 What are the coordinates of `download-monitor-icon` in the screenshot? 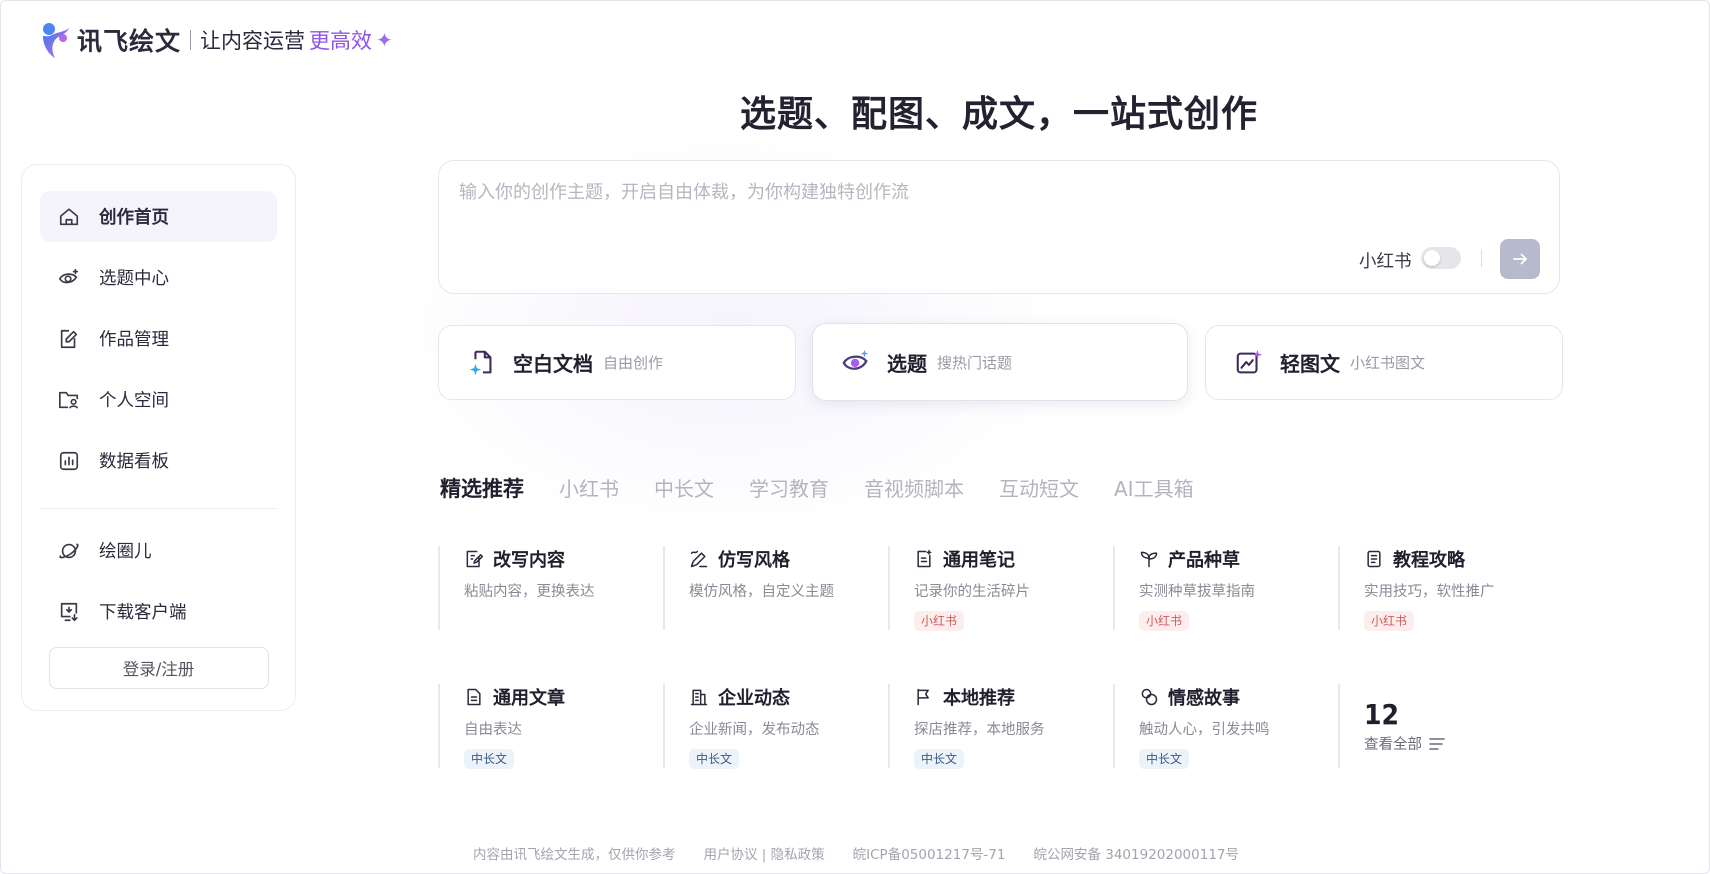 It's located at (69, 611).